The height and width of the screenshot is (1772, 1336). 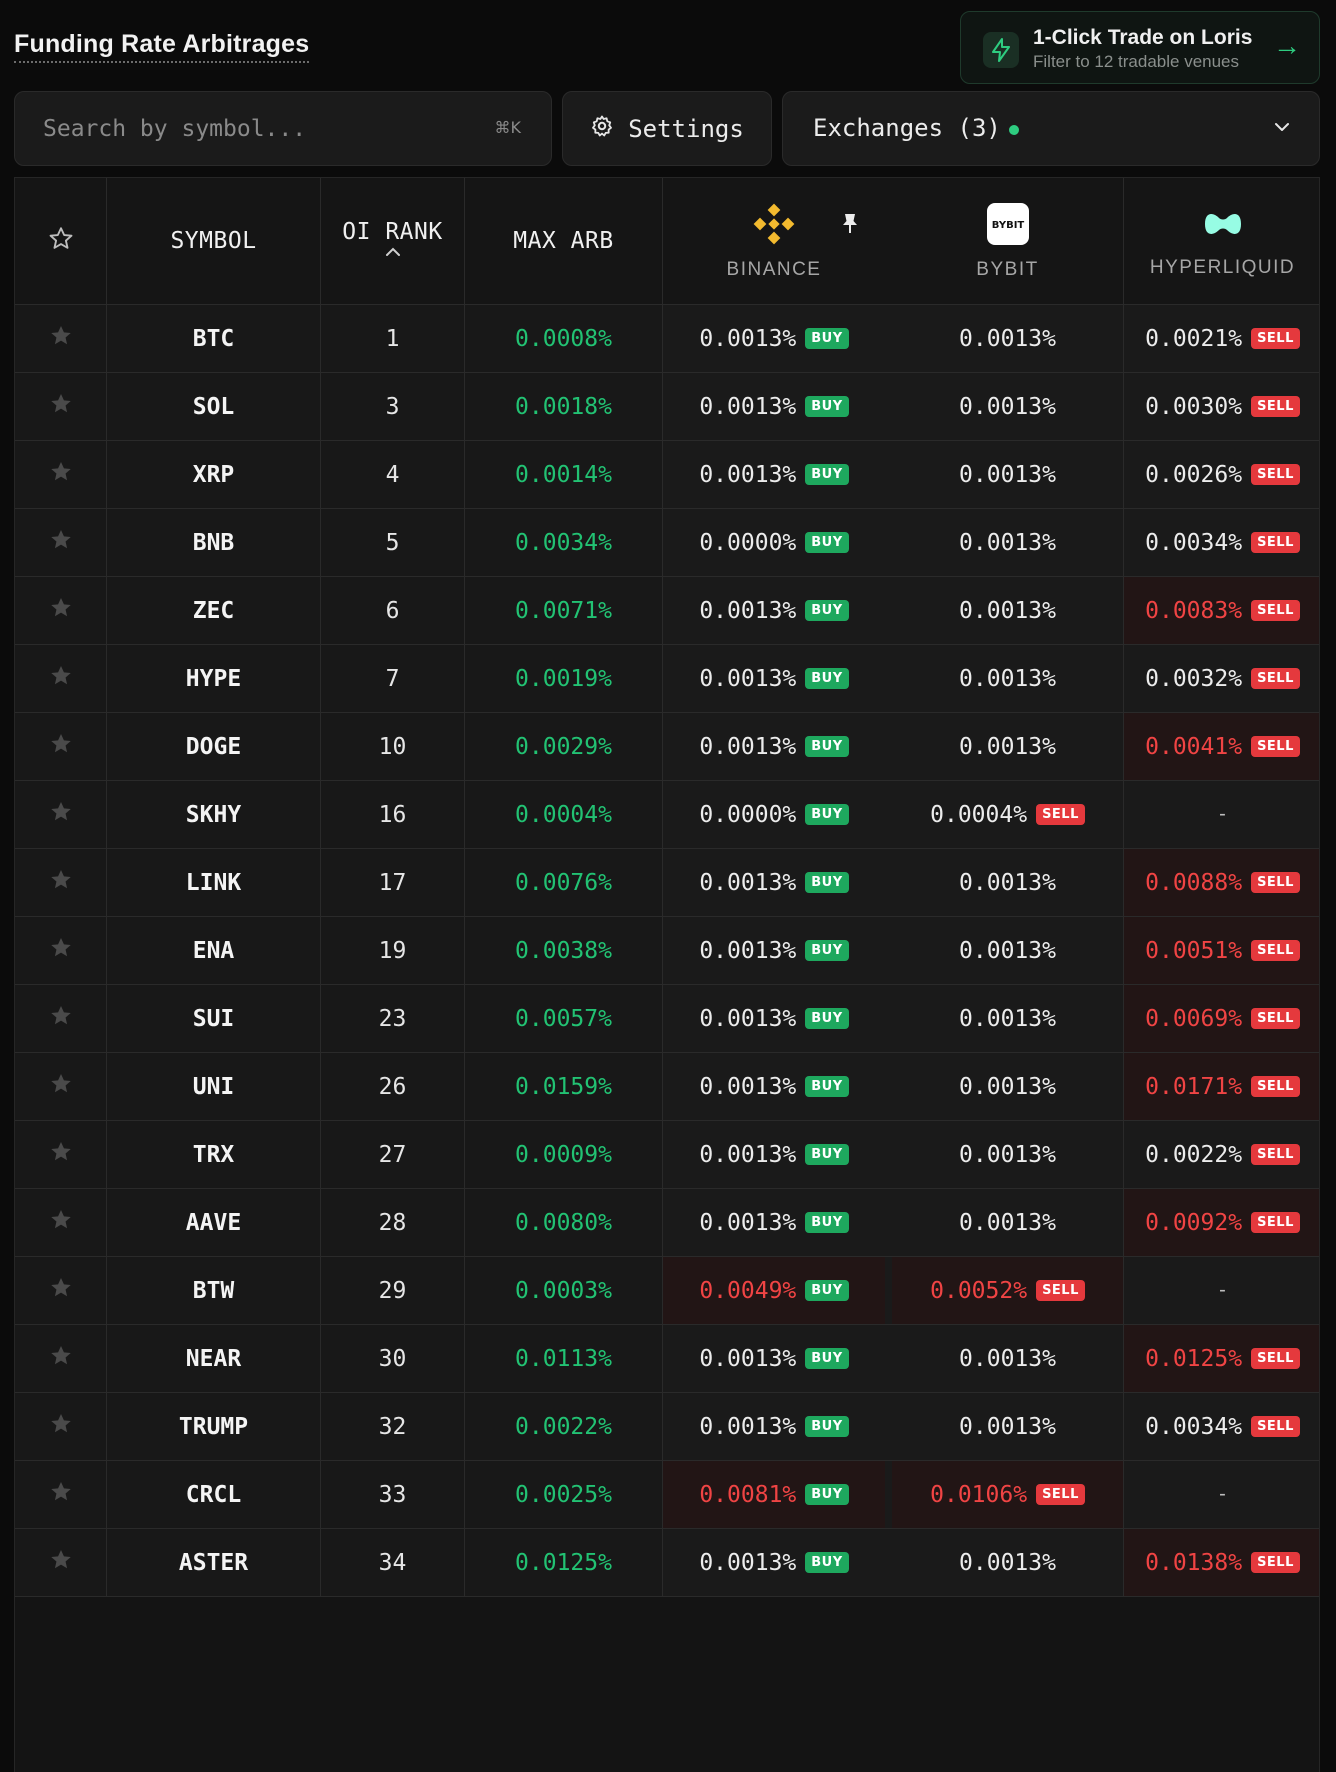 I want to click on hyperliquid-cell: 0.0032% SELL, so click(x=1221, y=678).